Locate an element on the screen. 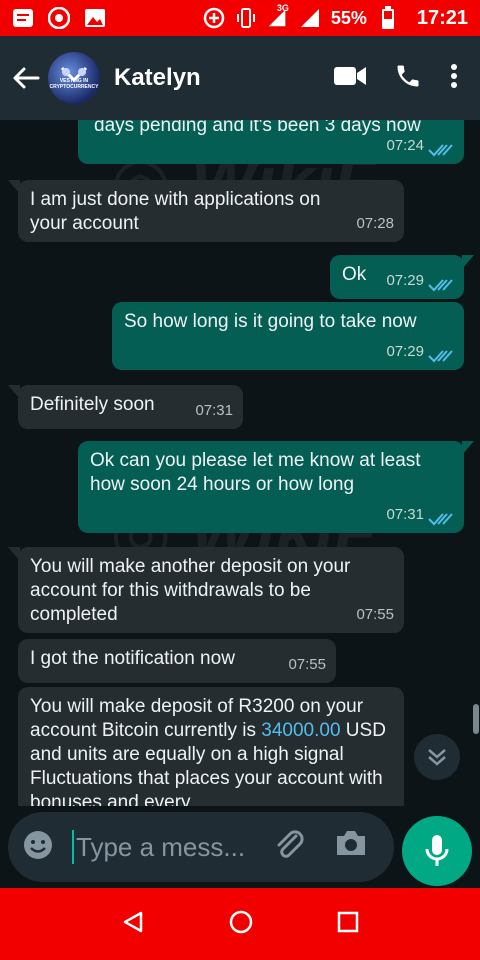 The image size is (480, 960). triangle-back-icon is located at coordinates (133, 921).